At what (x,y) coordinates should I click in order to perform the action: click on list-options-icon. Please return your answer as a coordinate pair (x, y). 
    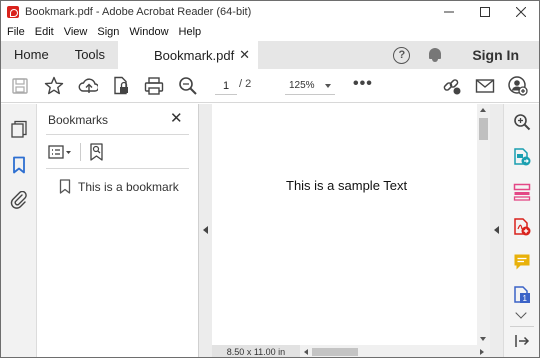
    Looking at the image, I should click on (59, 152).